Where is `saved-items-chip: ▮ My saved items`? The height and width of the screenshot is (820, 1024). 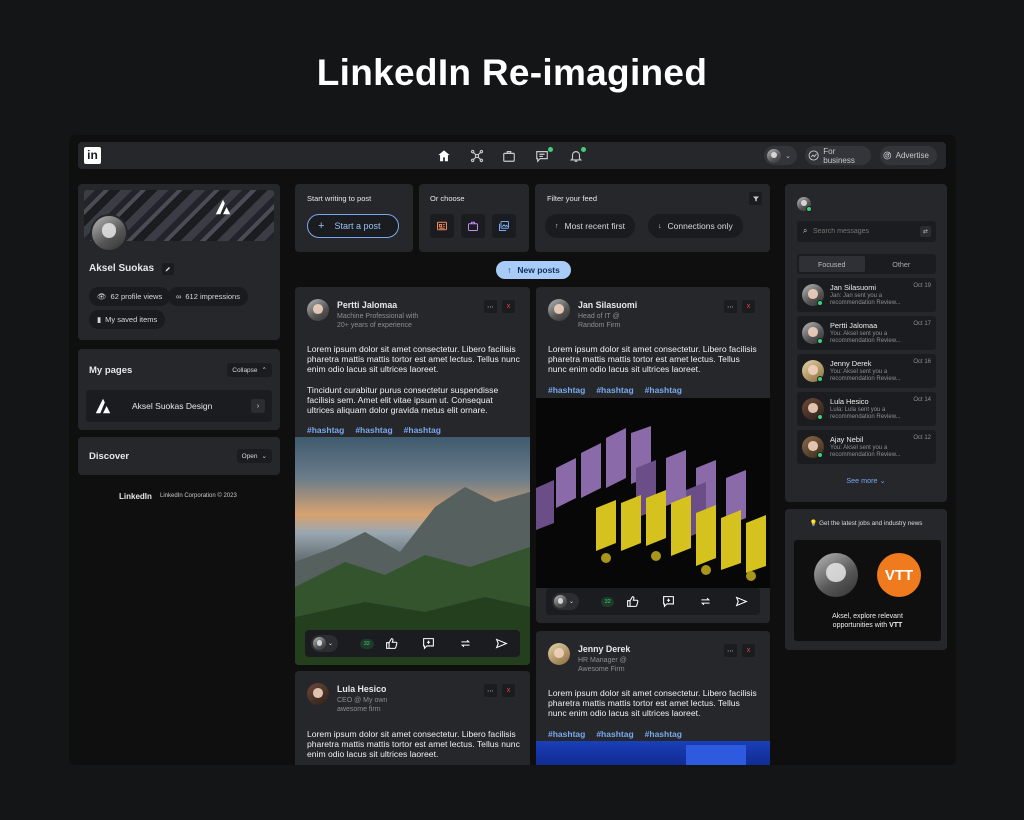
saved-items-chip: ▮ My saved items is located at coordinates (127, 319).